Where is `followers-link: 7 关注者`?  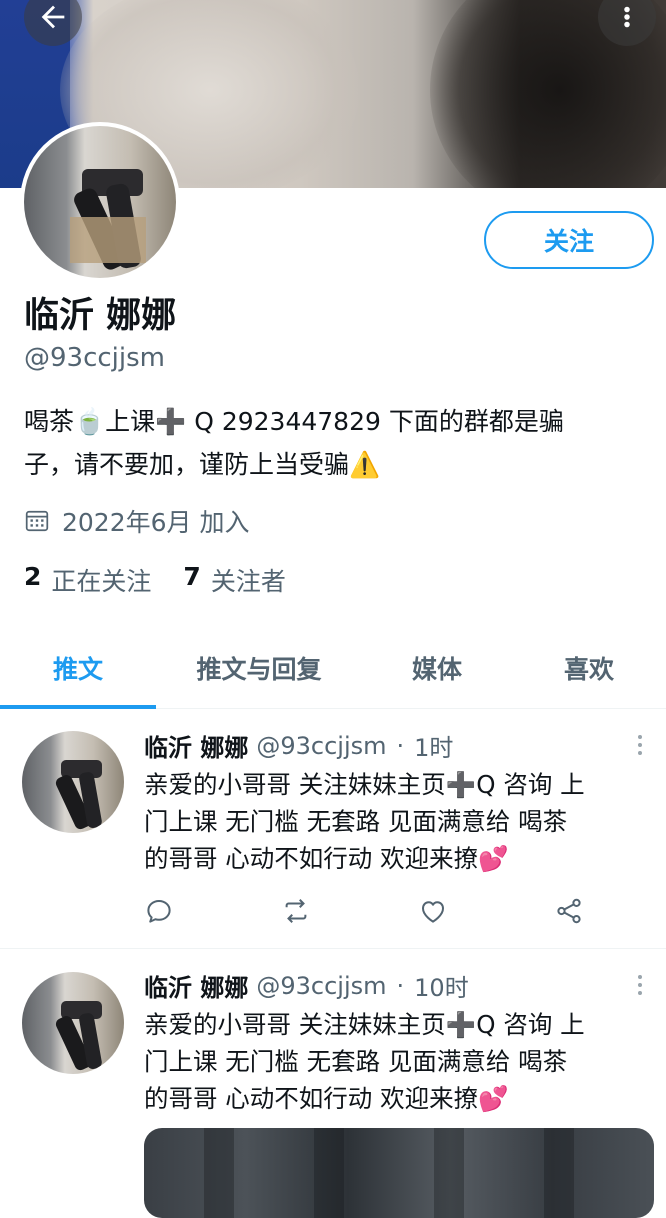
followers-link: 7 关注者 is located at coordinates (234, 580).